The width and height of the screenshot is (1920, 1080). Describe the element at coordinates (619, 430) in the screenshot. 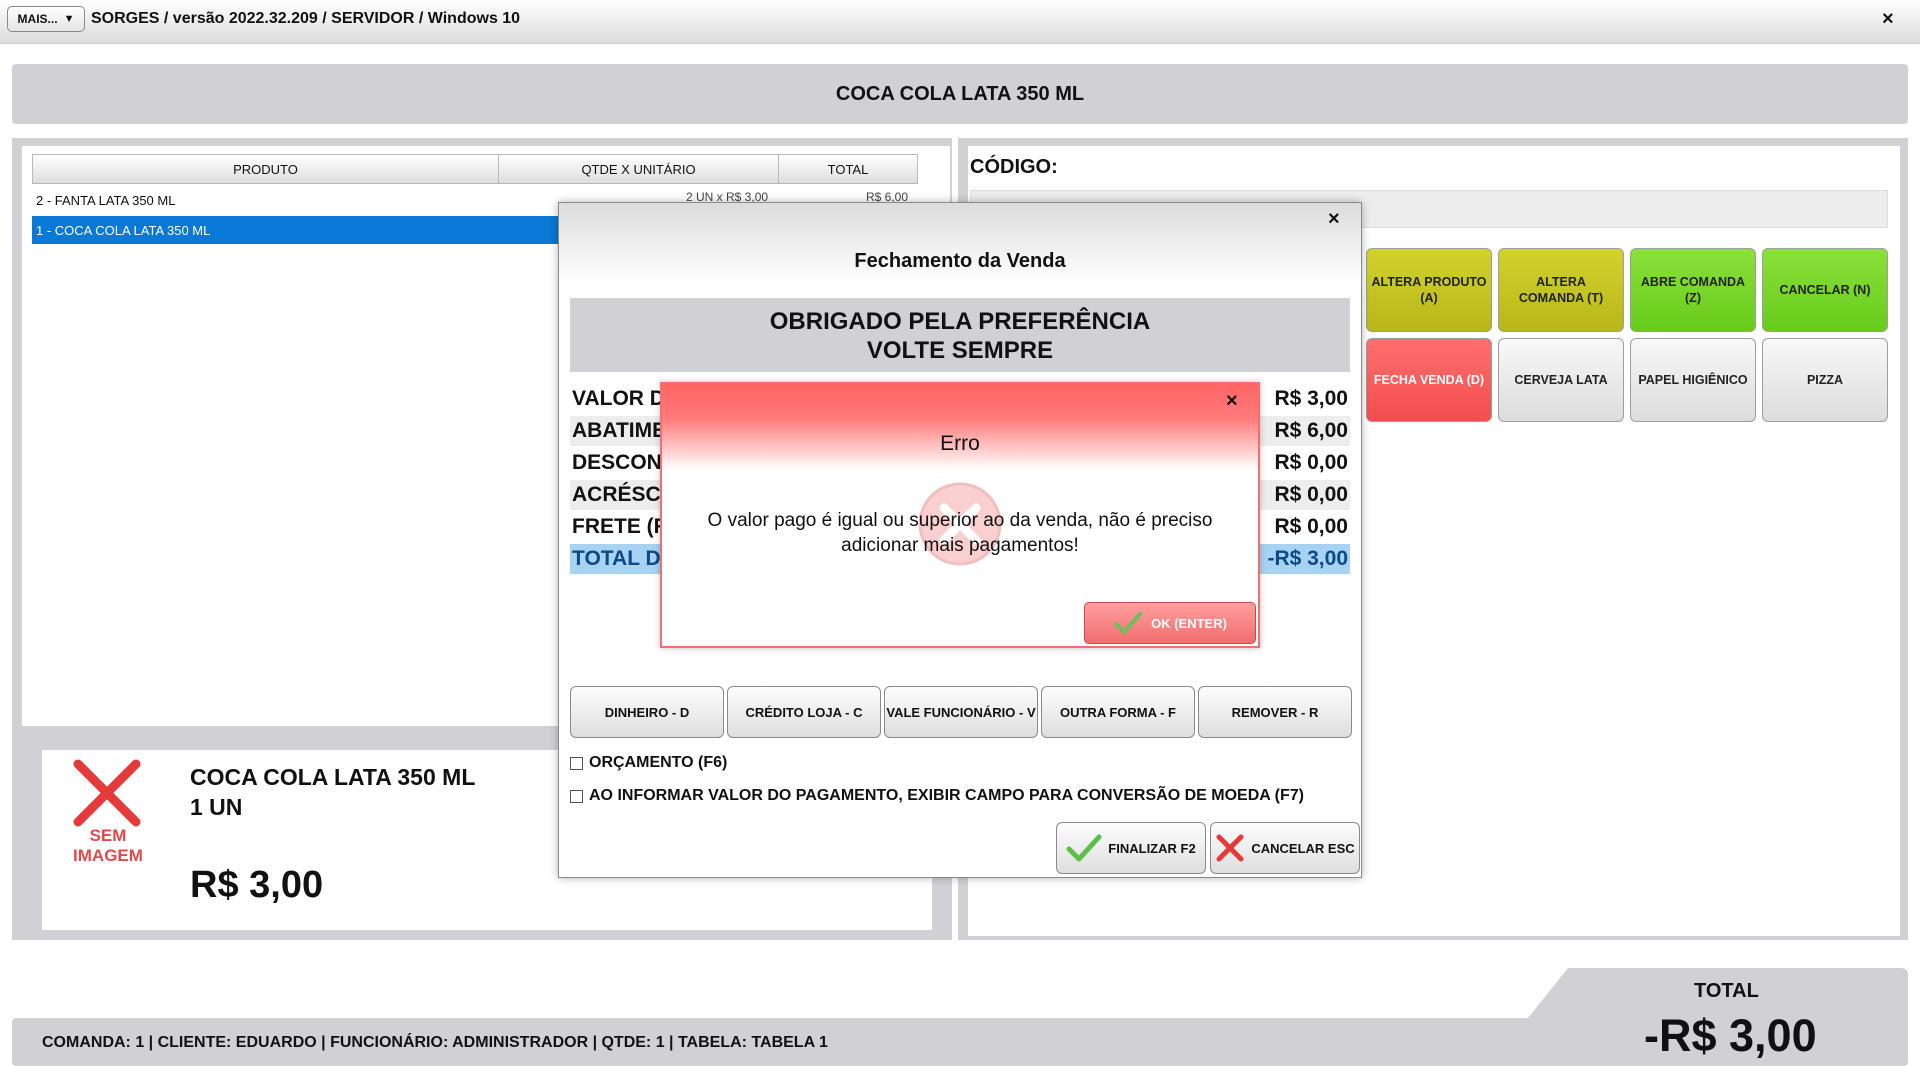

I see `summary-label: ABATIME` at that location.